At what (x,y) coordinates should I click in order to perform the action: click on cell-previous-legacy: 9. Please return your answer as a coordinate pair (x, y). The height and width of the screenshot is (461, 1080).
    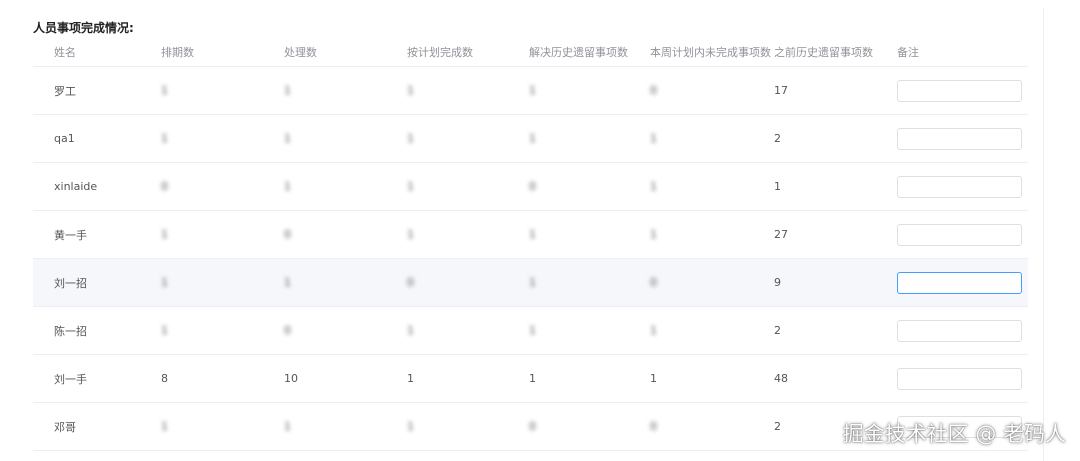
    Looking at the image, I should click on (777, 282).